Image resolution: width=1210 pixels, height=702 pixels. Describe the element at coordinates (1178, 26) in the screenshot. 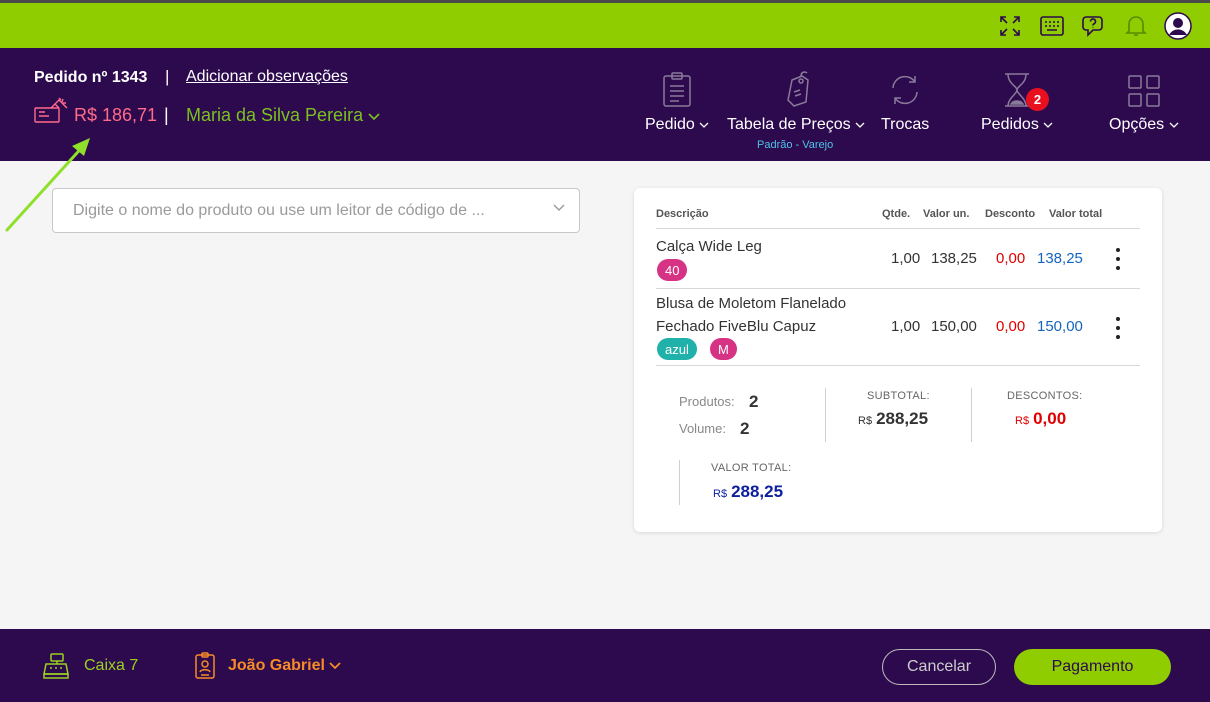

I see `user-avatar-icon` at that location.